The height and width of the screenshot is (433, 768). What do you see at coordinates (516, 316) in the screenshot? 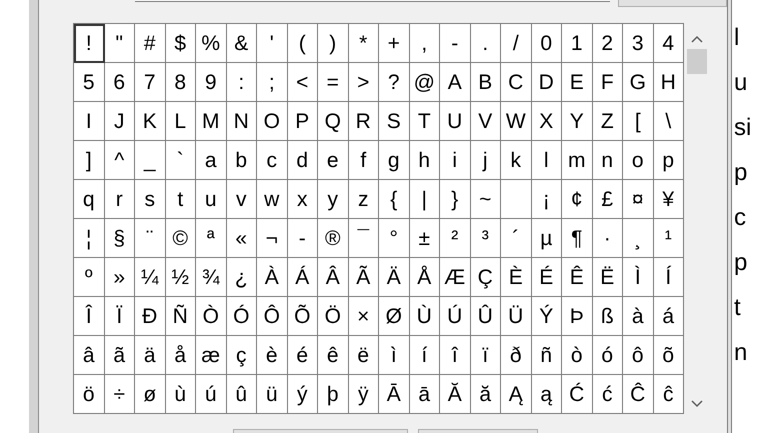
I see `character-cell: Ü` at bounding box center [516, 316].